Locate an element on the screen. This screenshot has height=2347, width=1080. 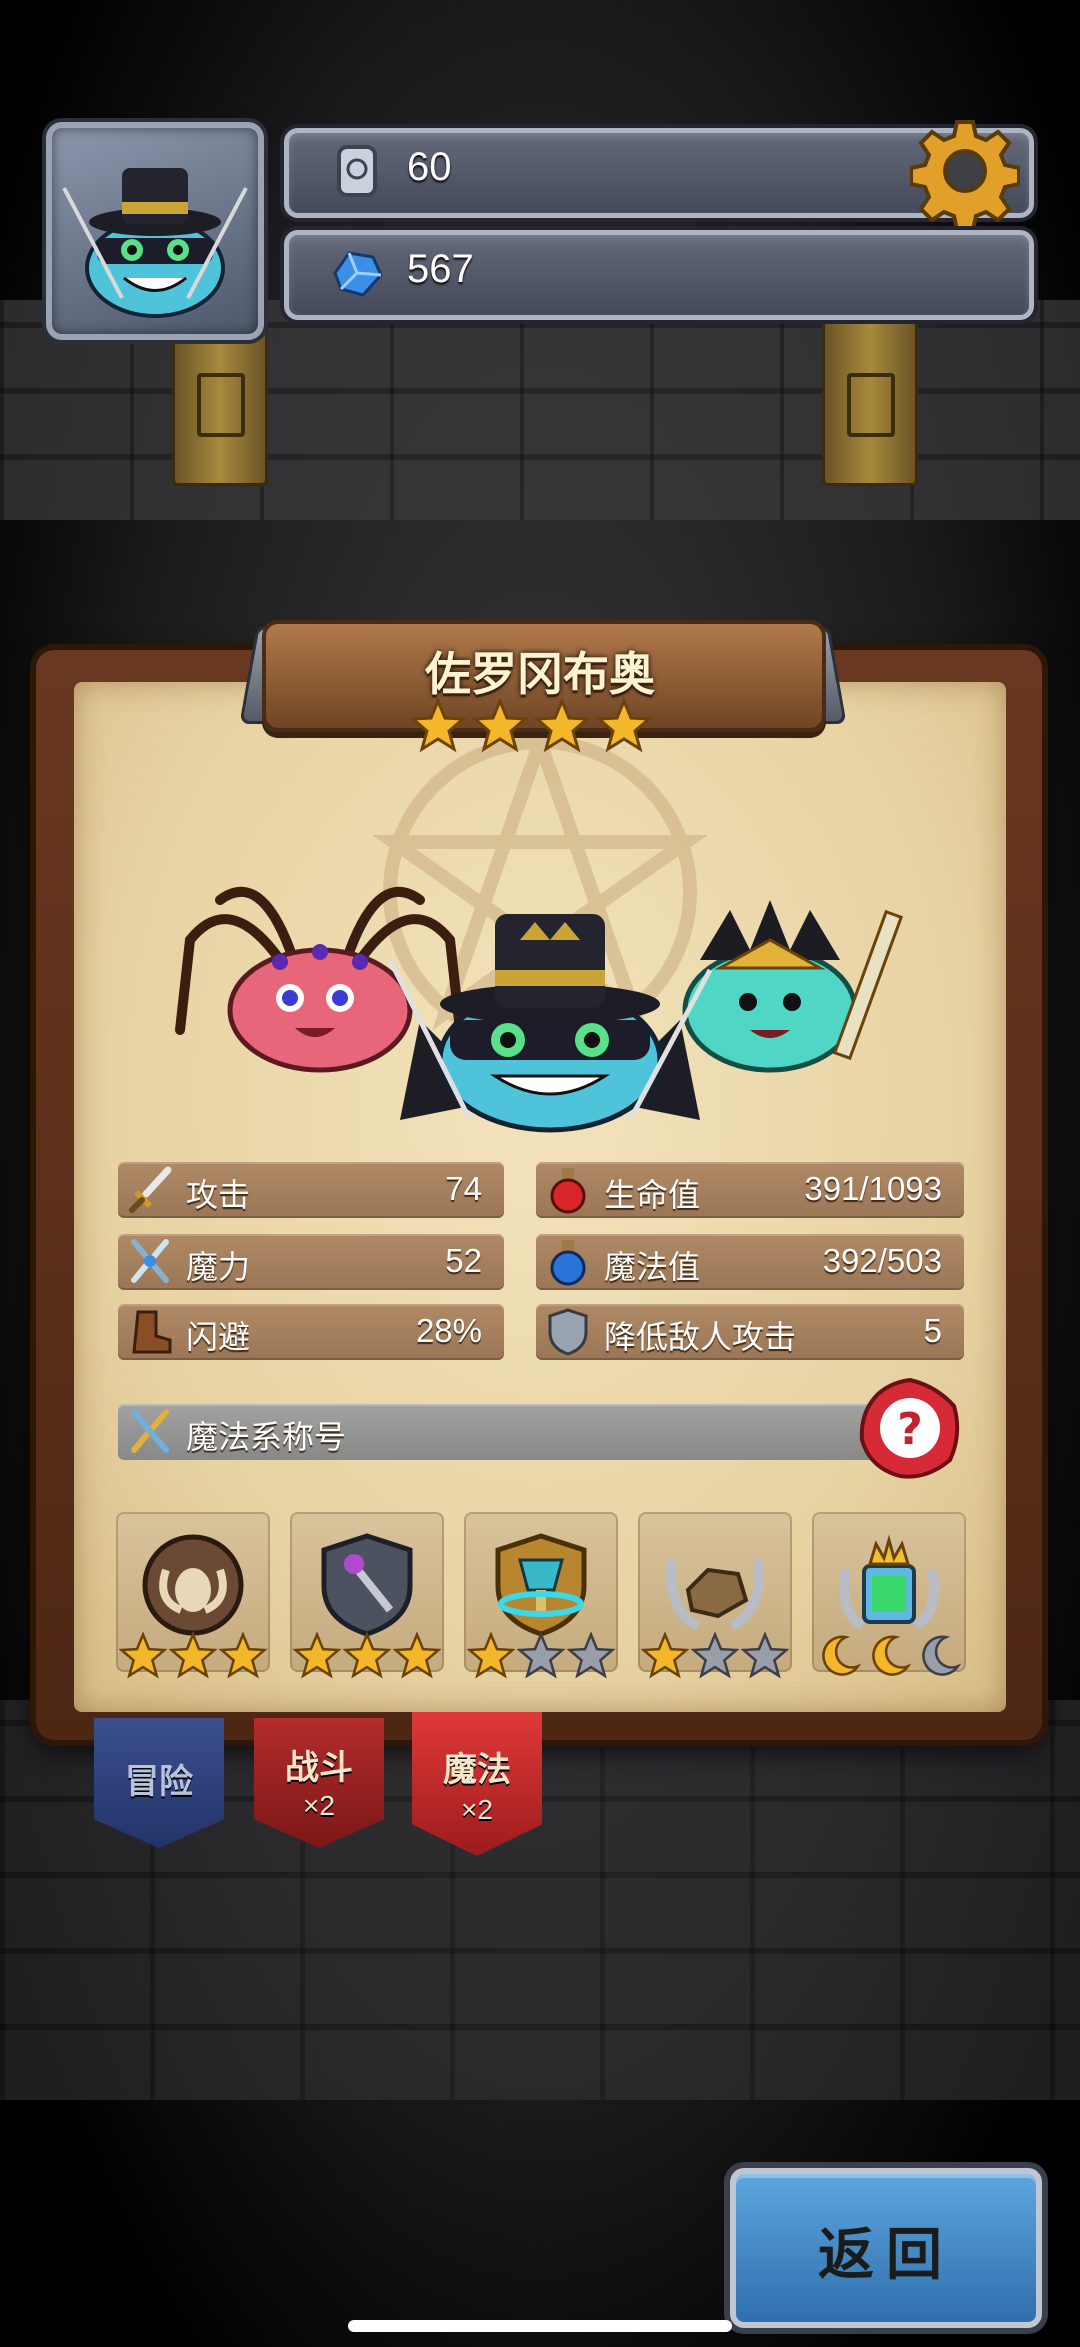
blue-potion-icon is located at coordinates (568, 1263).